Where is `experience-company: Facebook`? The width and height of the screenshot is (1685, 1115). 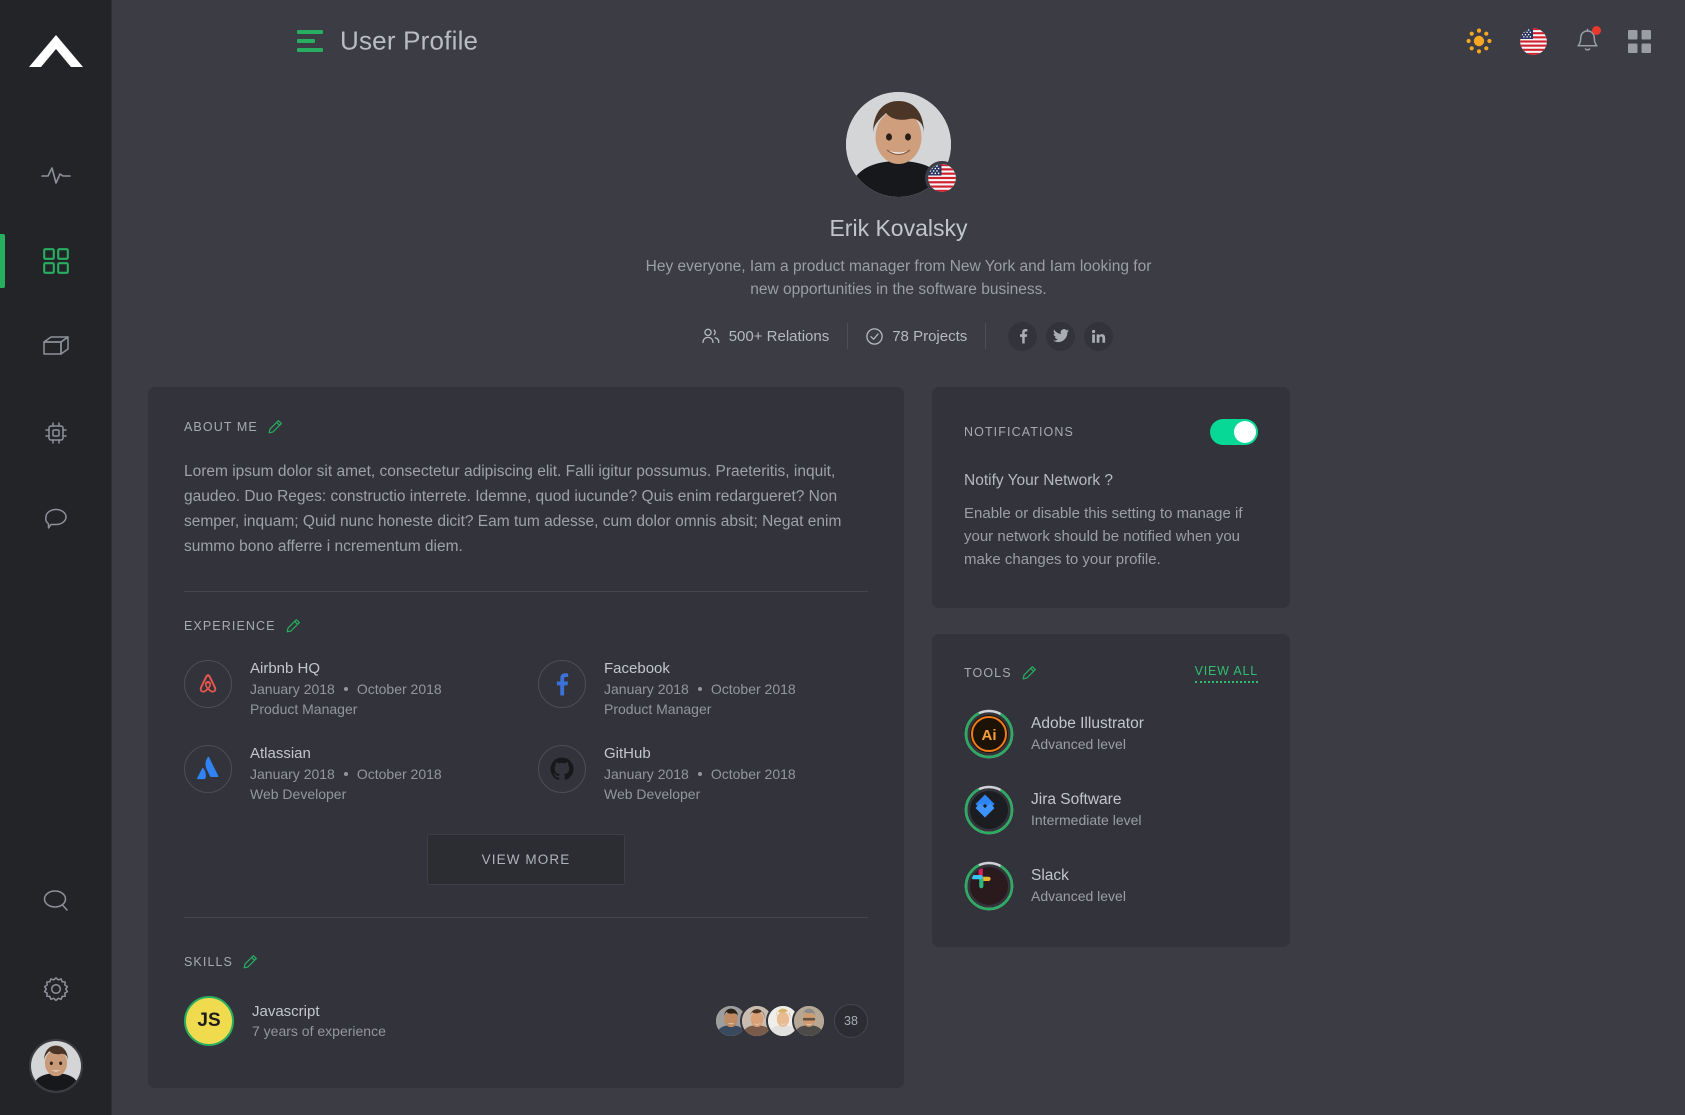 experience-company: Facebook is located at coordinates (637, 669).